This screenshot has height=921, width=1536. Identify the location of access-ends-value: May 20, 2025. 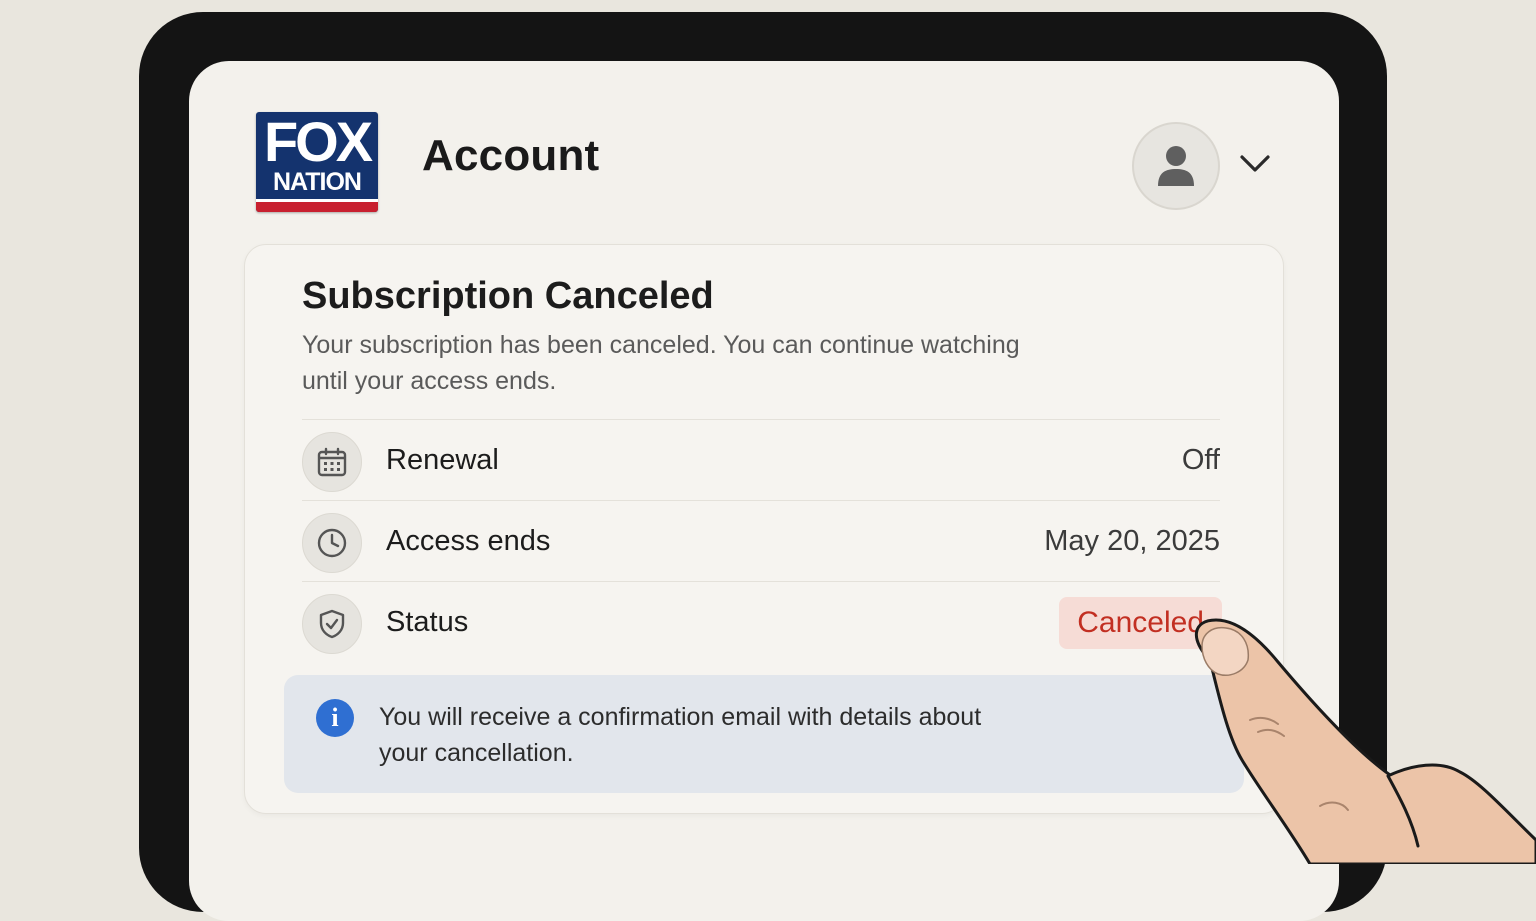
(1132, 541).